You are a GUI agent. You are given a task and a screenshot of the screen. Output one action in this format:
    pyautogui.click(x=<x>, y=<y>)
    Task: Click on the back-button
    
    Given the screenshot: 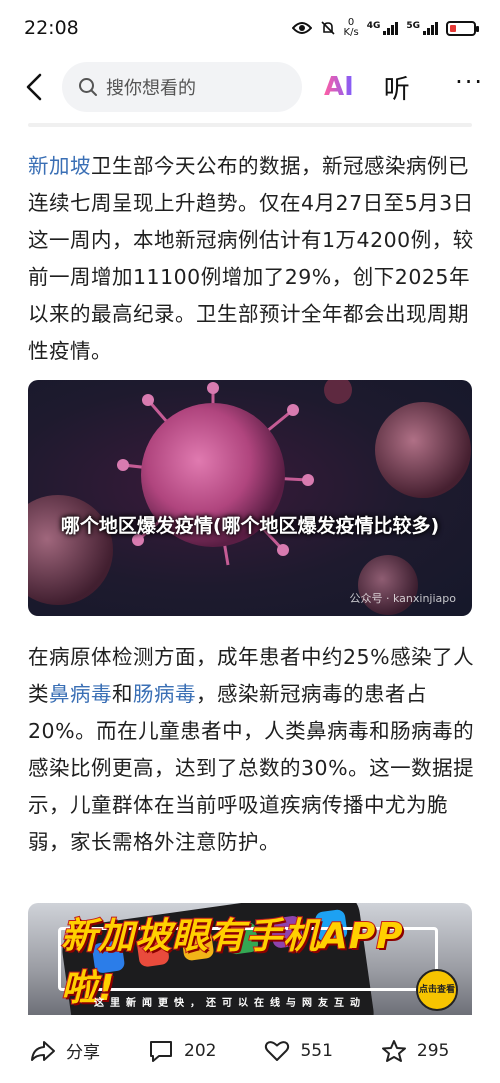 What is the action you would take?
    pyautogui.click(x=34, y=87)
    